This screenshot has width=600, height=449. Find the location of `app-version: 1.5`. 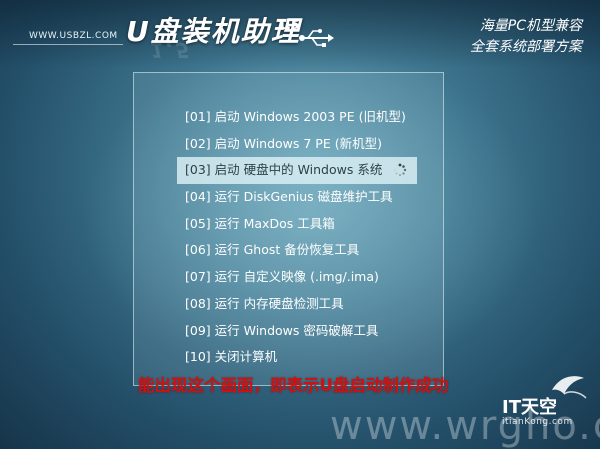

app-version: 1.5 is located at coordinates (289, 25).